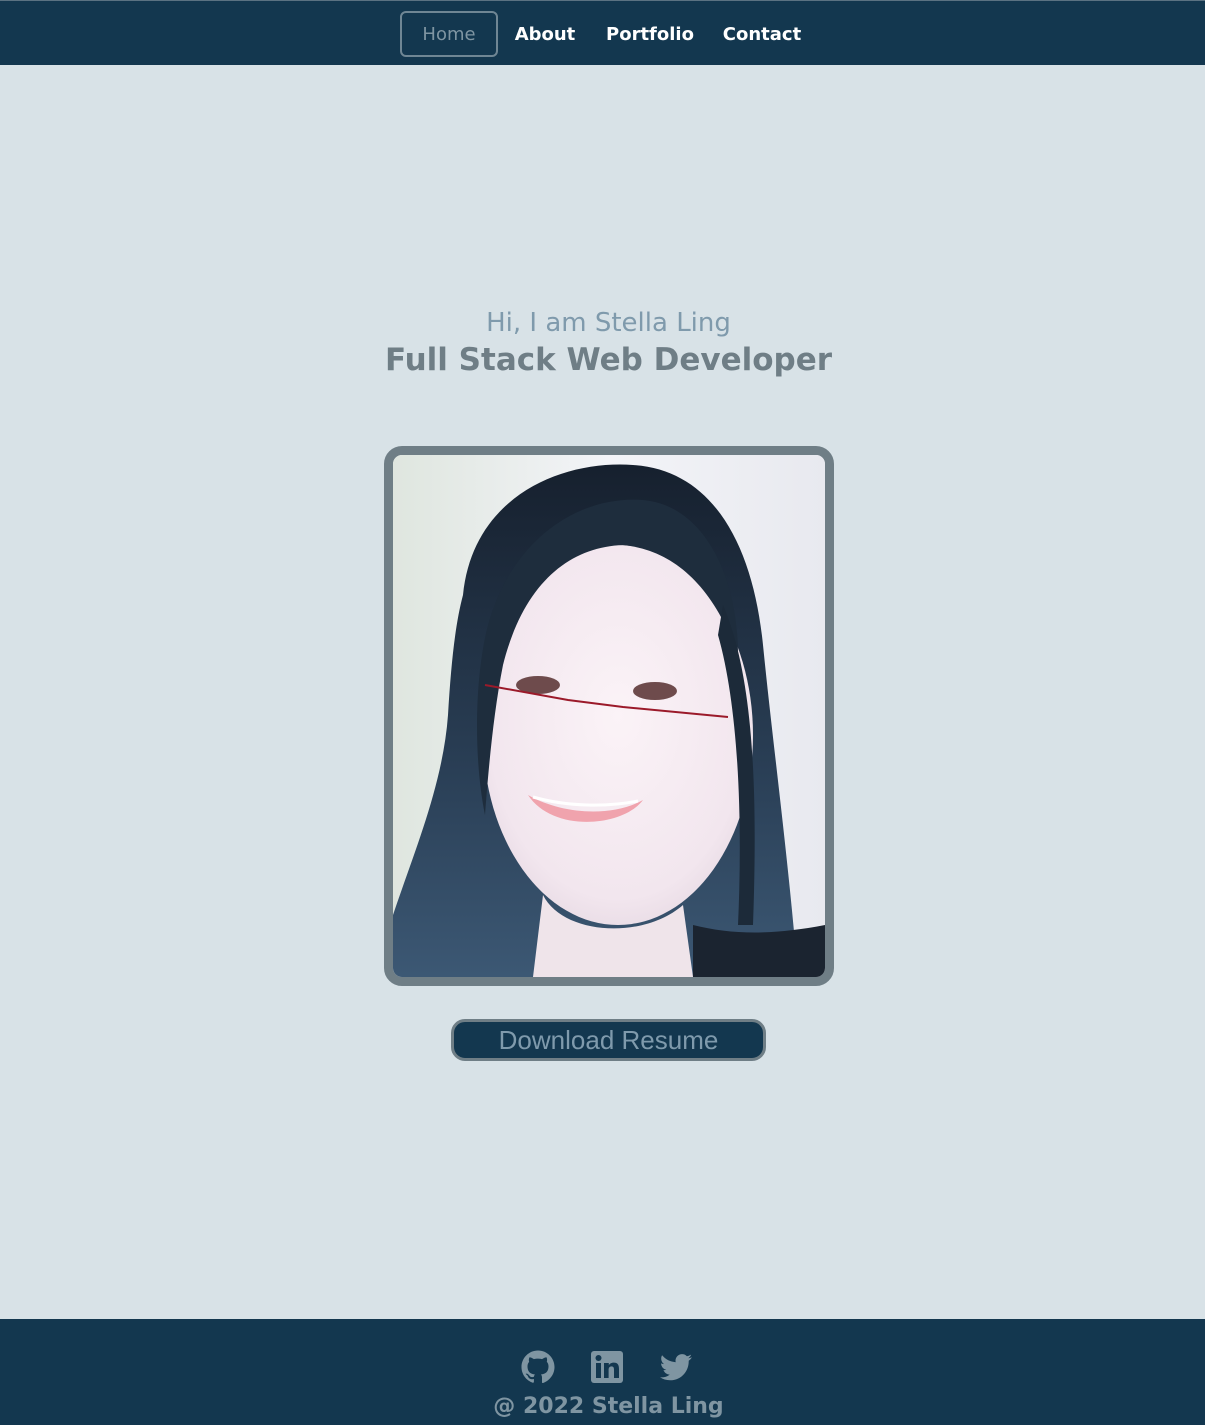 The height and width of the screenshot is (1425, 1205). I want to click on main-nav: Home About Portfolio Contact, so click(608, 34).